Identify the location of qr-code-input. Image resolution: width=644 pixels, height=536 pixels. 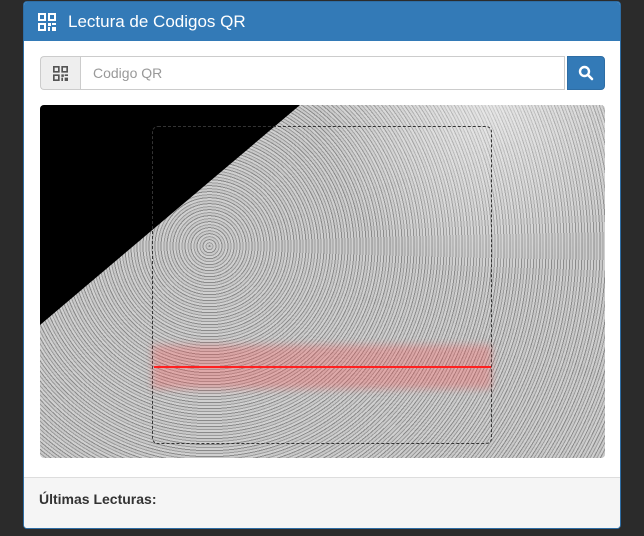
(322, 73).